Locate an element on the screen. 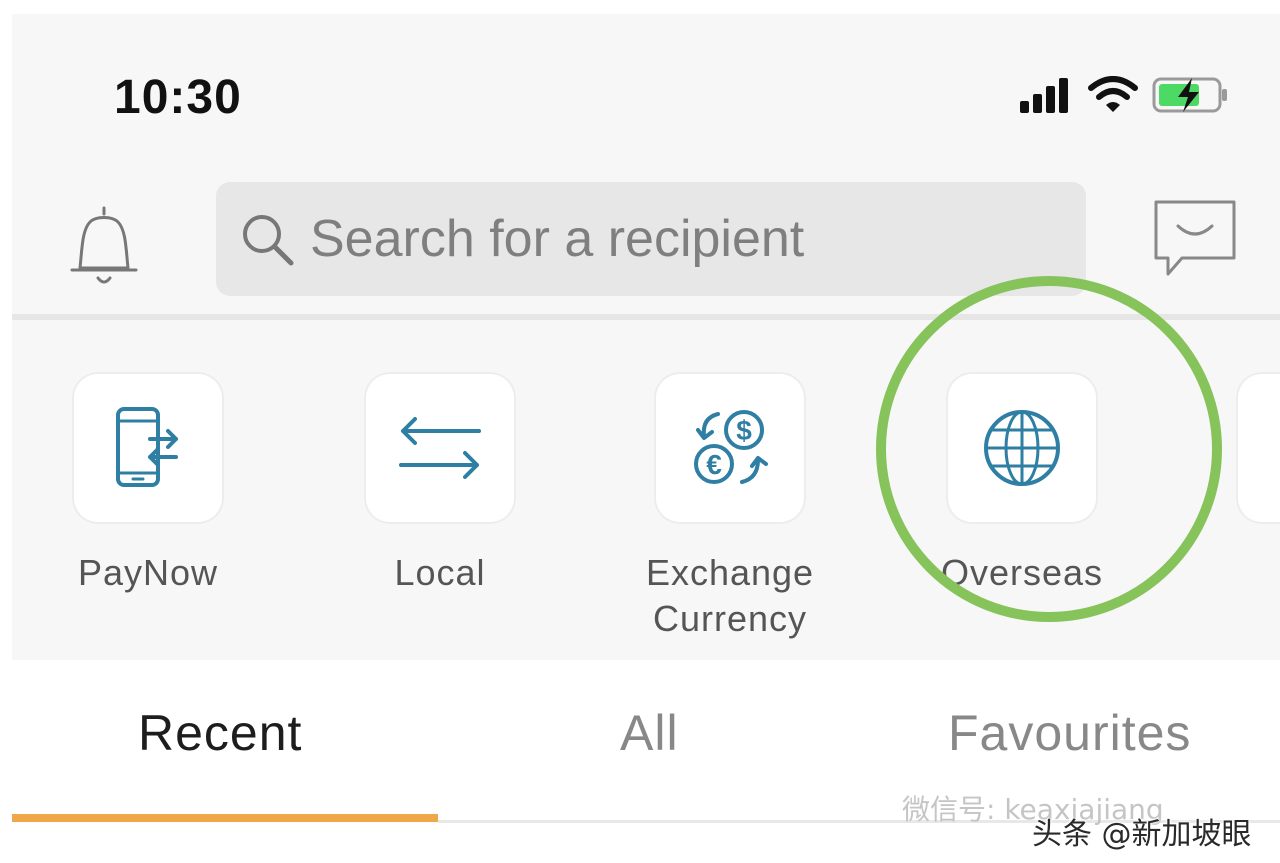 The image size is (1280, 863). search-icon is located at coordinates (268, 240).